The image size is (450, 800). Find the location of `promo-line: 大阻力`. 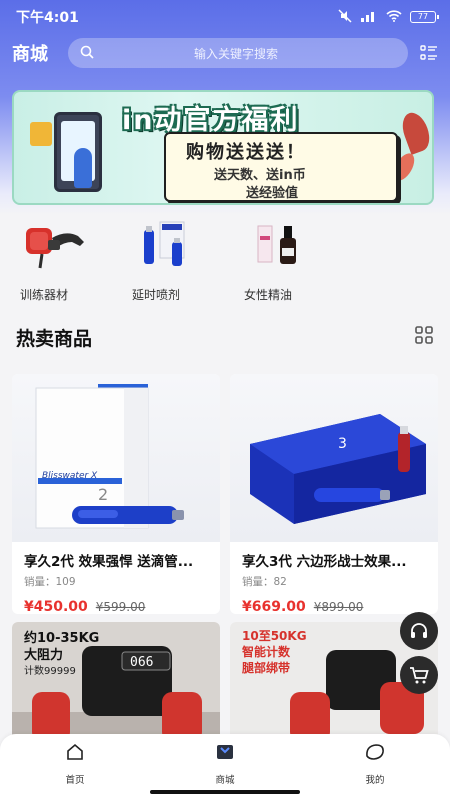

promo-line: 大阻力 is located at coordinates (43, 655).